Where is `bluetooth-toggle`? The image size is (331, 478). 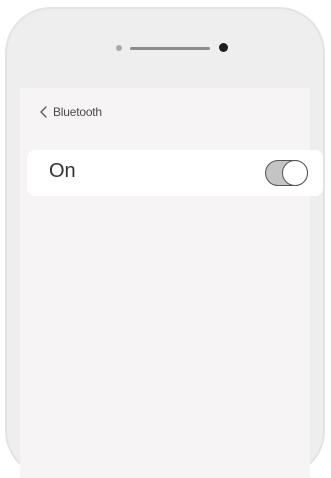 bluetooth-toggle is located at coordinates (286, 173).